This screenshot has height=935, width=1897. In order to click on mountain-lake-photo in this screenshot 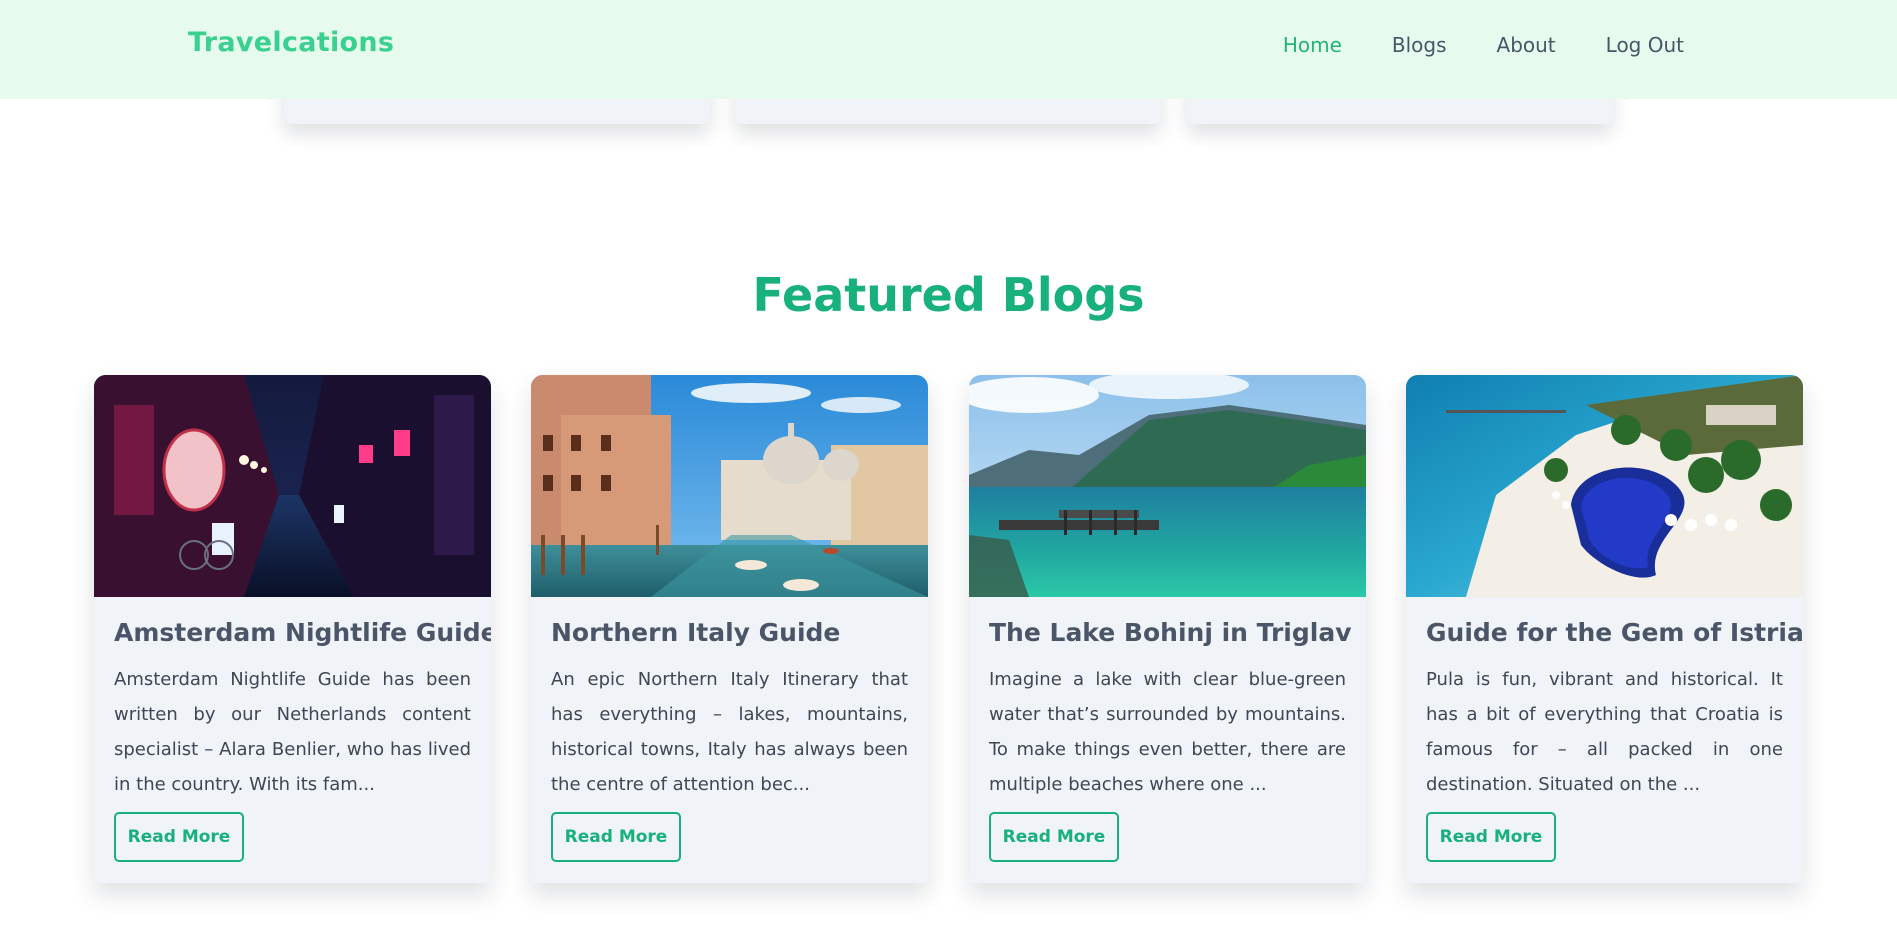, I will do `click(1167, 486)`.